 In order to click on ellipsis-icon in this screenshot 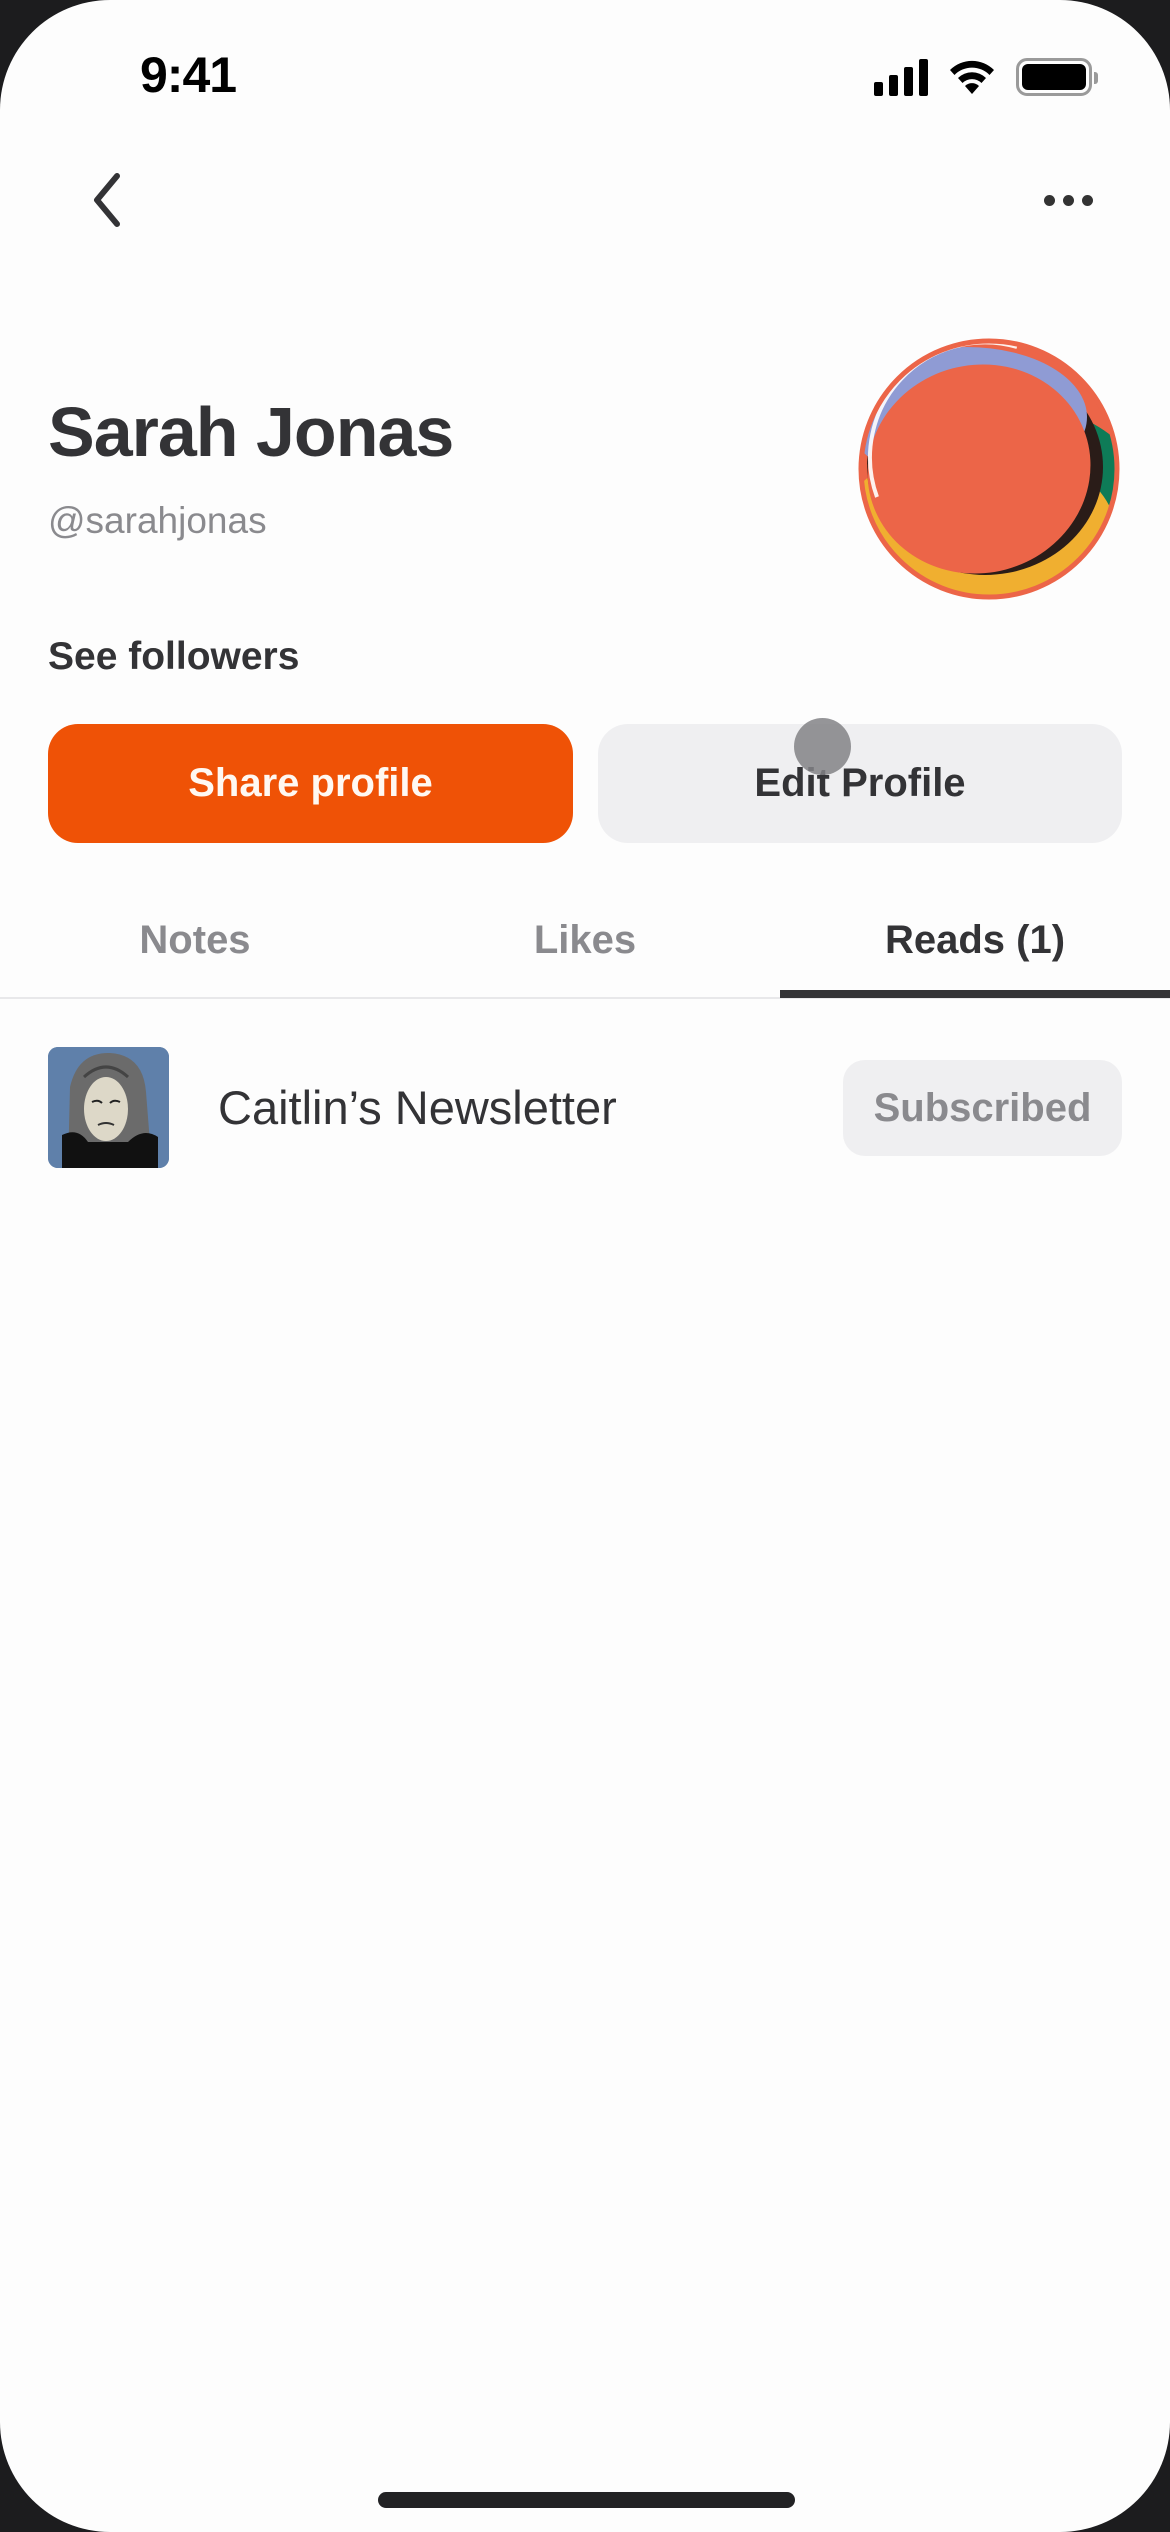, I will do `click(1049, 200)`.